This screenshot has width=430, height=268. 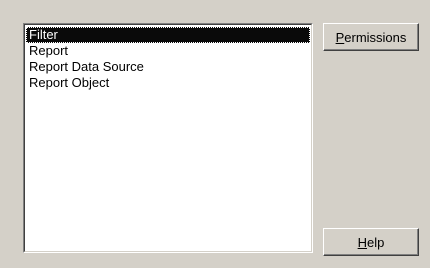 What do you see at coordinates (168, 67) in the screenshot?
I see `list-item-report-data-source: Report Data Source` at bounding box center [168, 67].